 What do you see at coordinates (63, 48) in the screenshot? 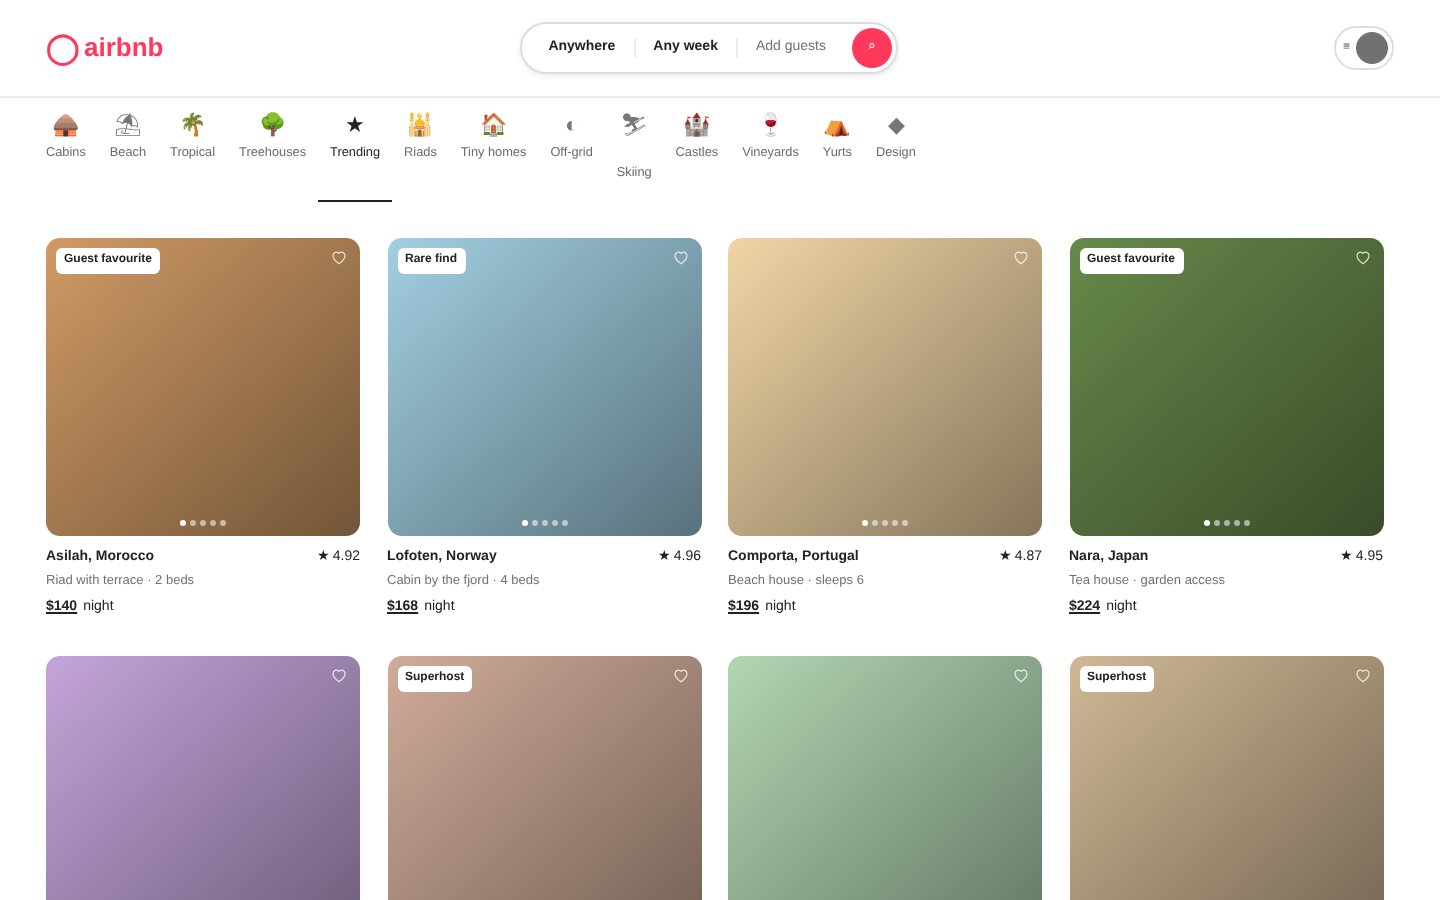
I see `logo-icon: ◯` at bounding box center [63, 48].